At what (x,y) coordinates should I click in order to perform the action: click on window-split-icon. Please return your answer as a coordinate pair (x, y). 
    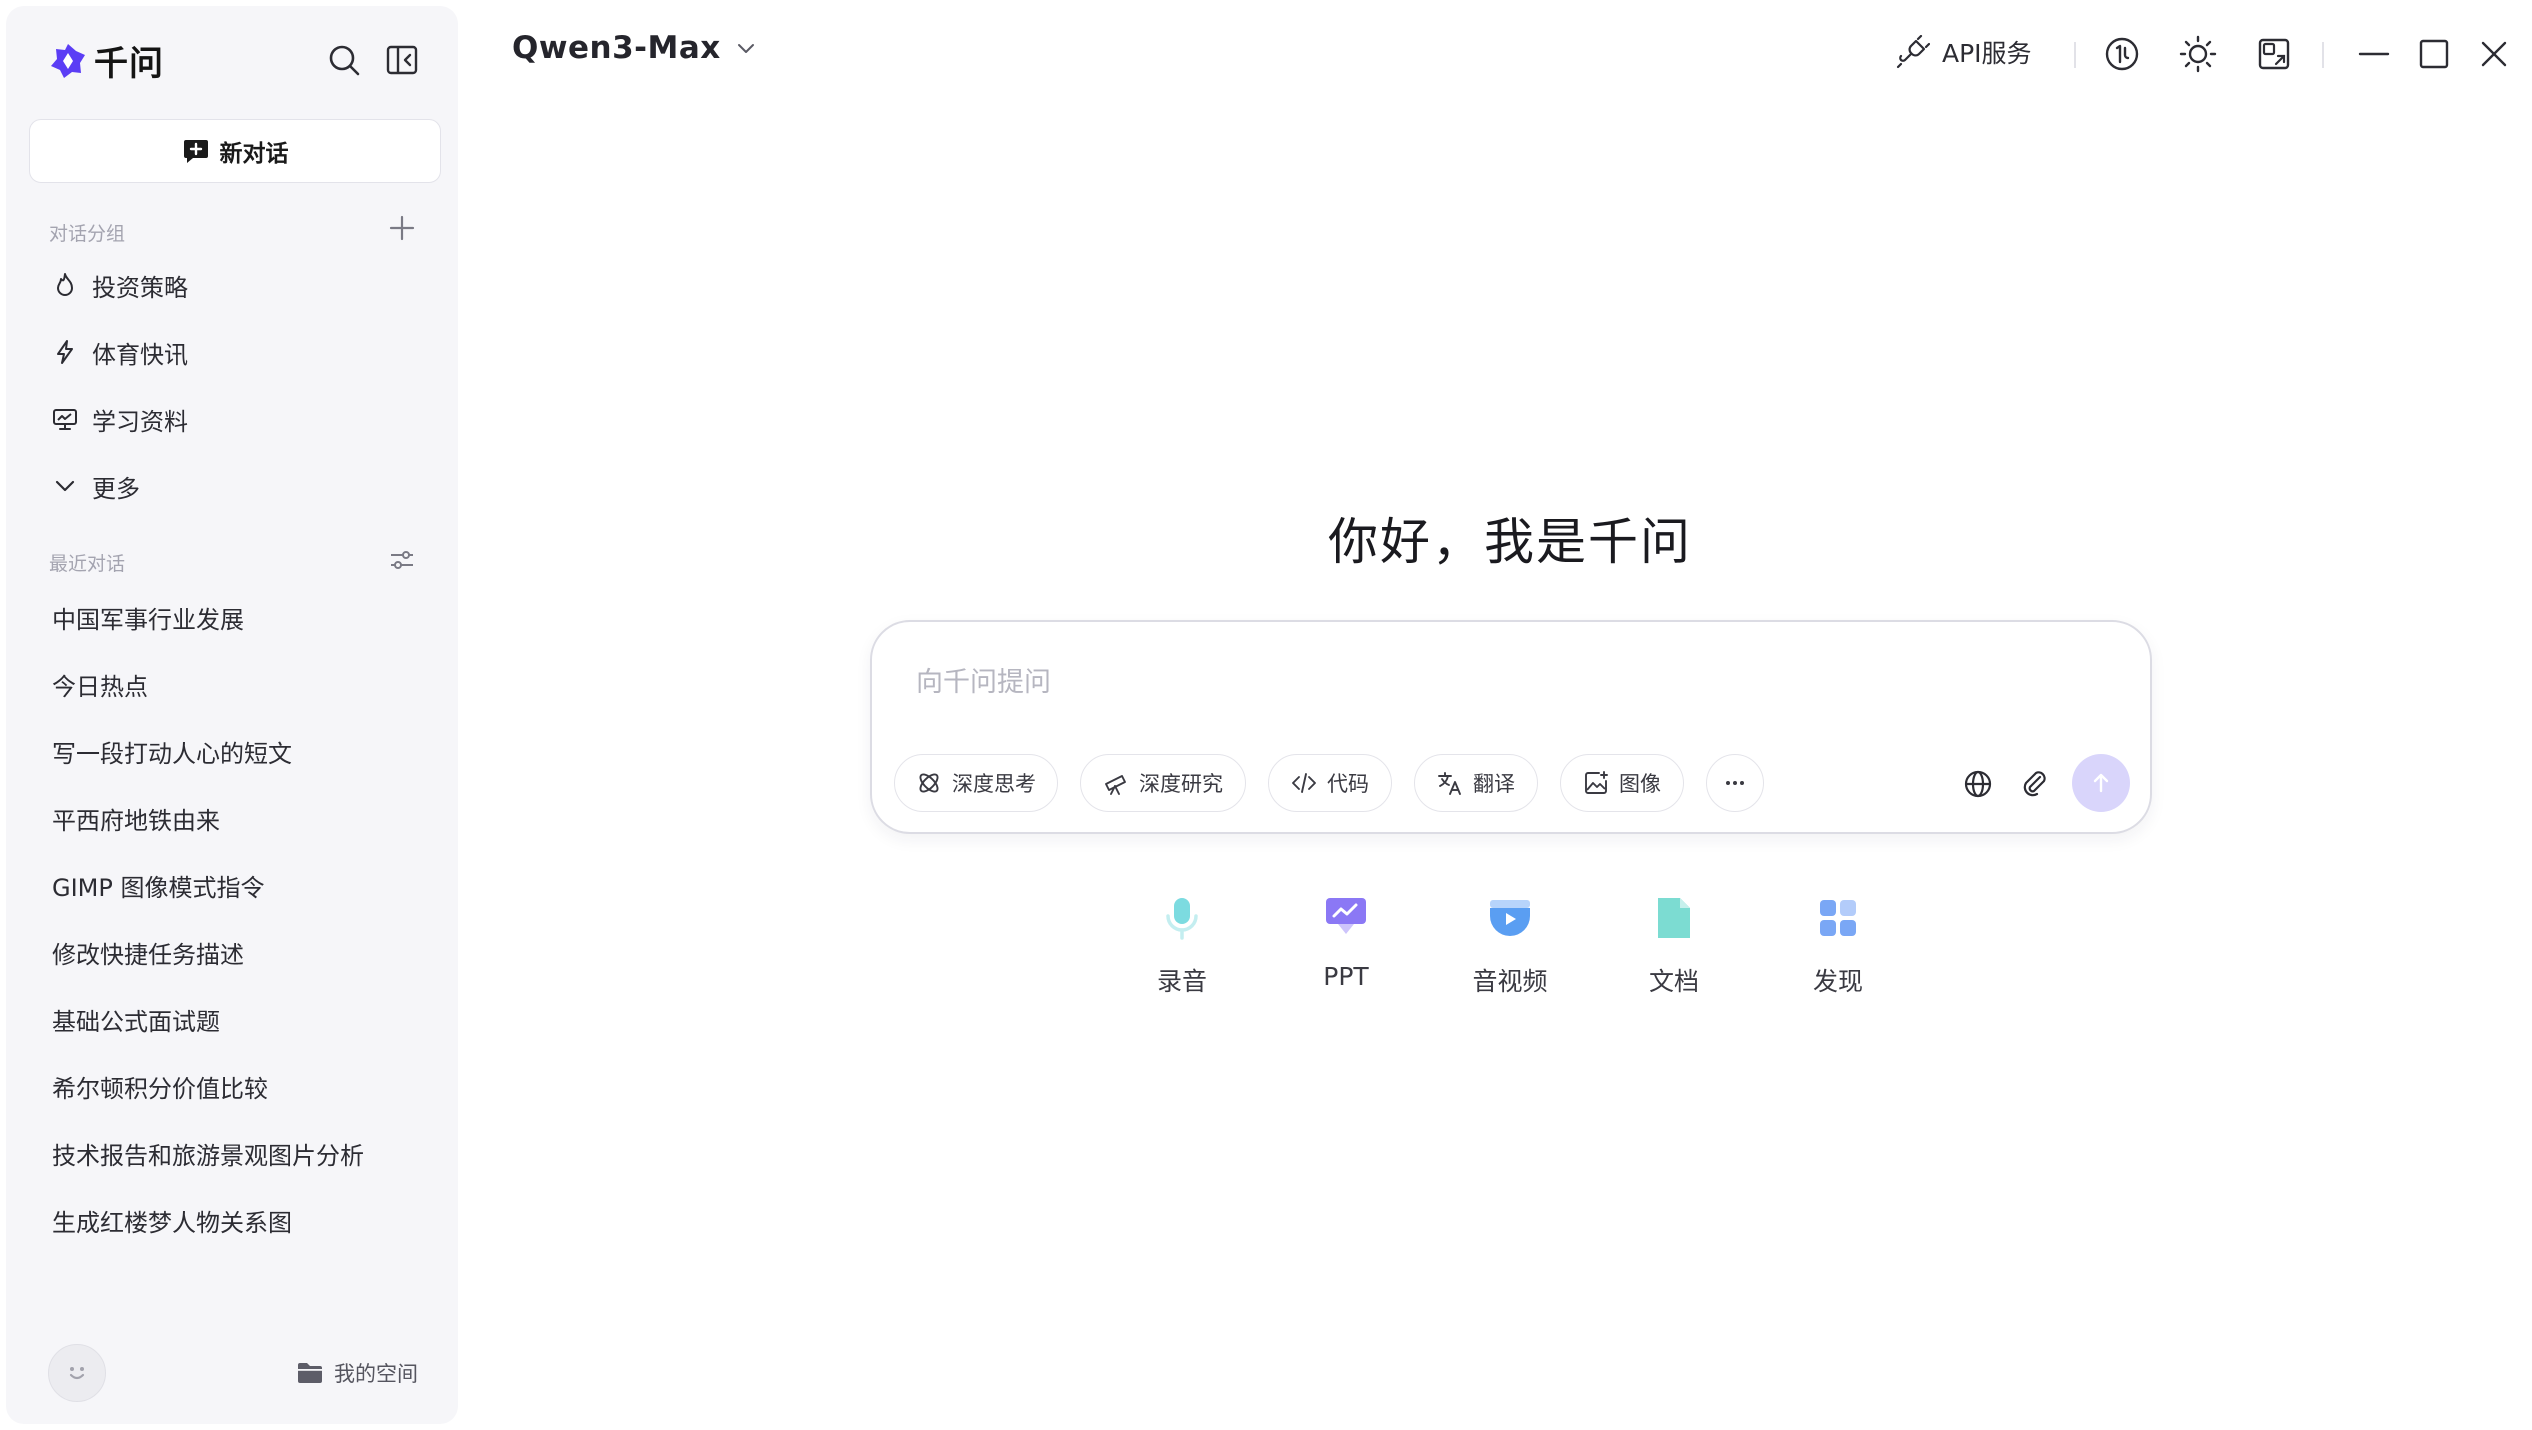
    Looking at the image, I should click on (2274, 54).